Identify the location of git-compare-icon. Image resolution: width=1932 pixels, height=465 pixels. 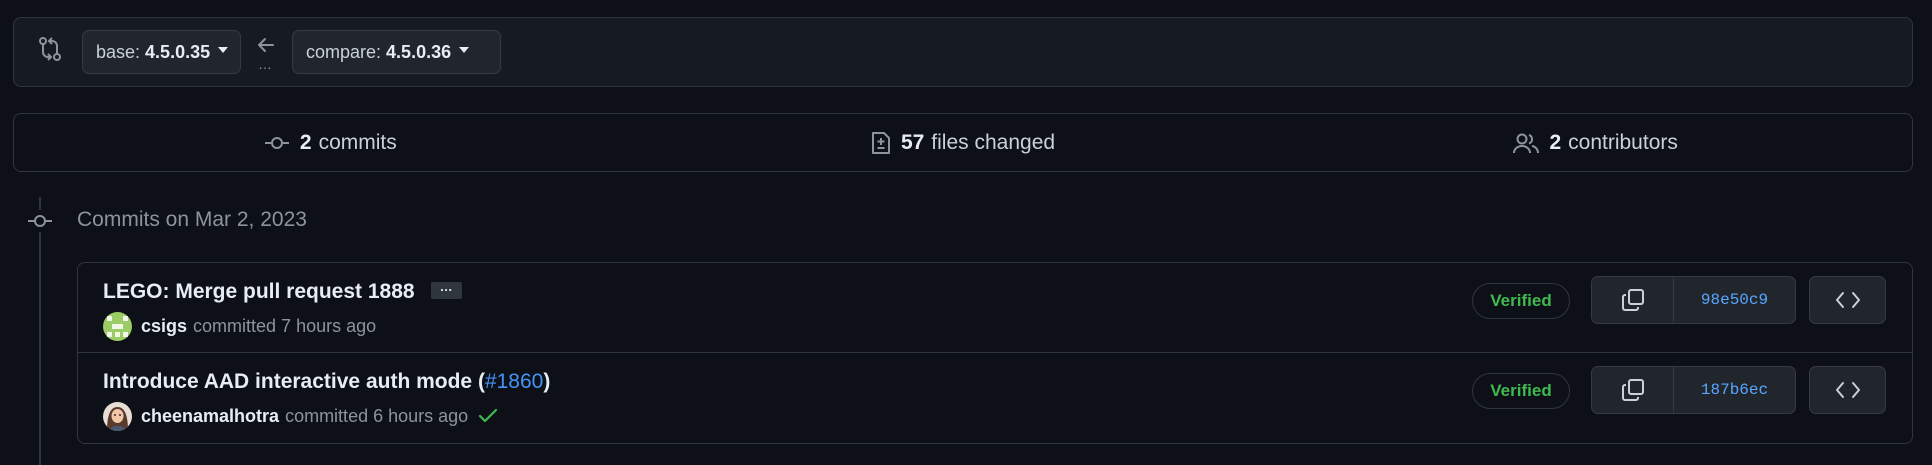
(50, 49).